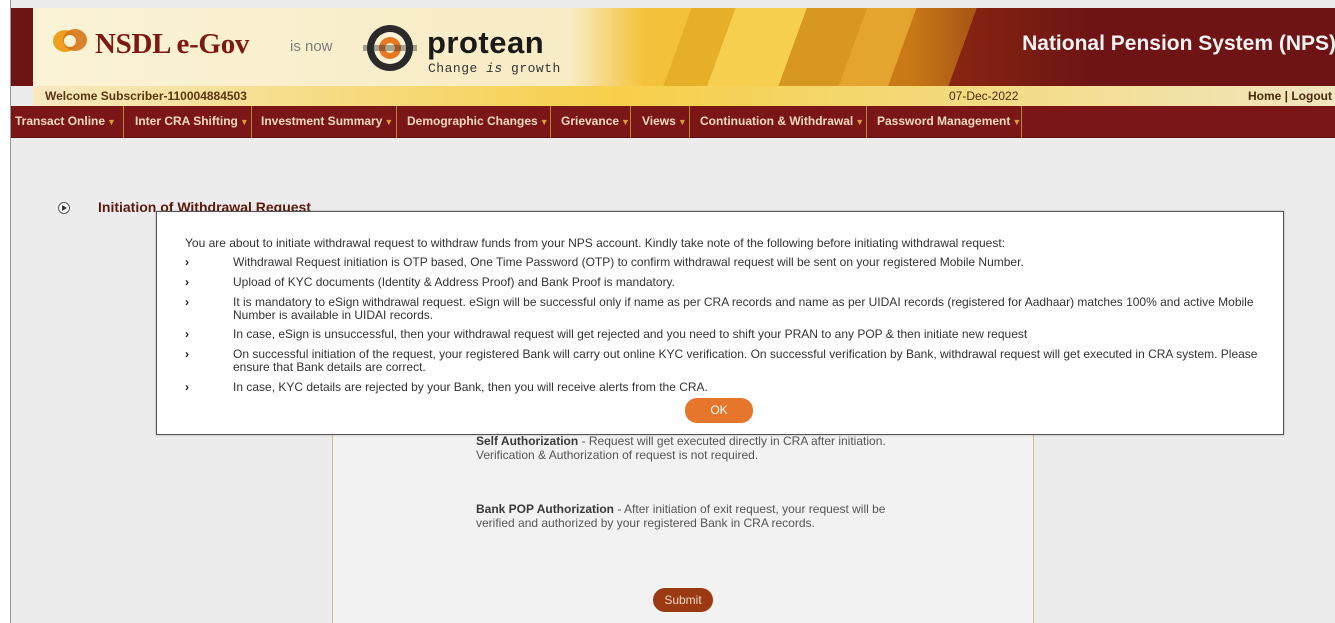  What do you see at coordinates (984, 96) in the screenshot?
I see `current-date: 07-Dec-2022` at bounding box center [984, 96].